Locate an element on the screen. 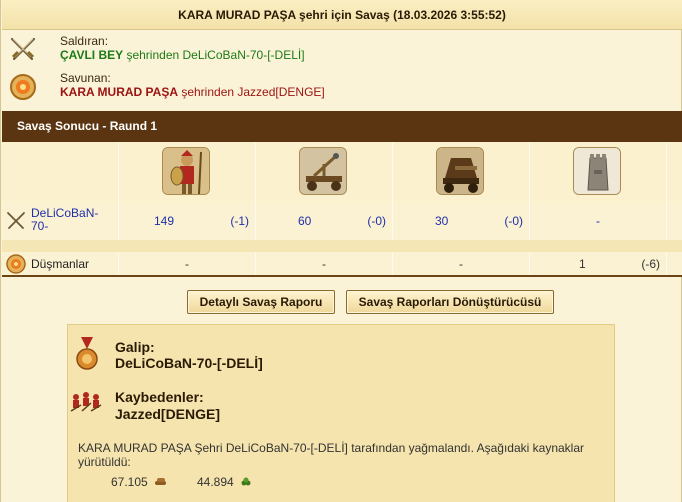 The height and width of the screenshot is (502, 682). defender-line: KARA MURAD PAŞA şehrinden Jazzed[DENGE] is located at coordinates (192, 92).